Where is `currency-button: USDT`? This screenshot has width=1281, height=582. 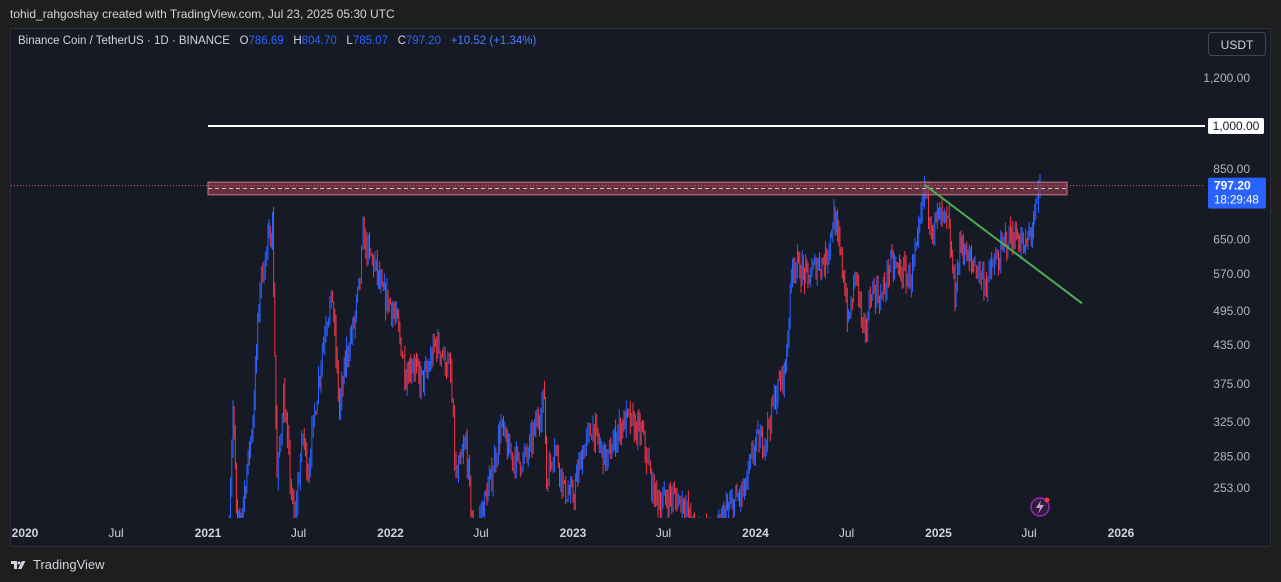
currency-button: USDT is located at coordinates (1237, 44).